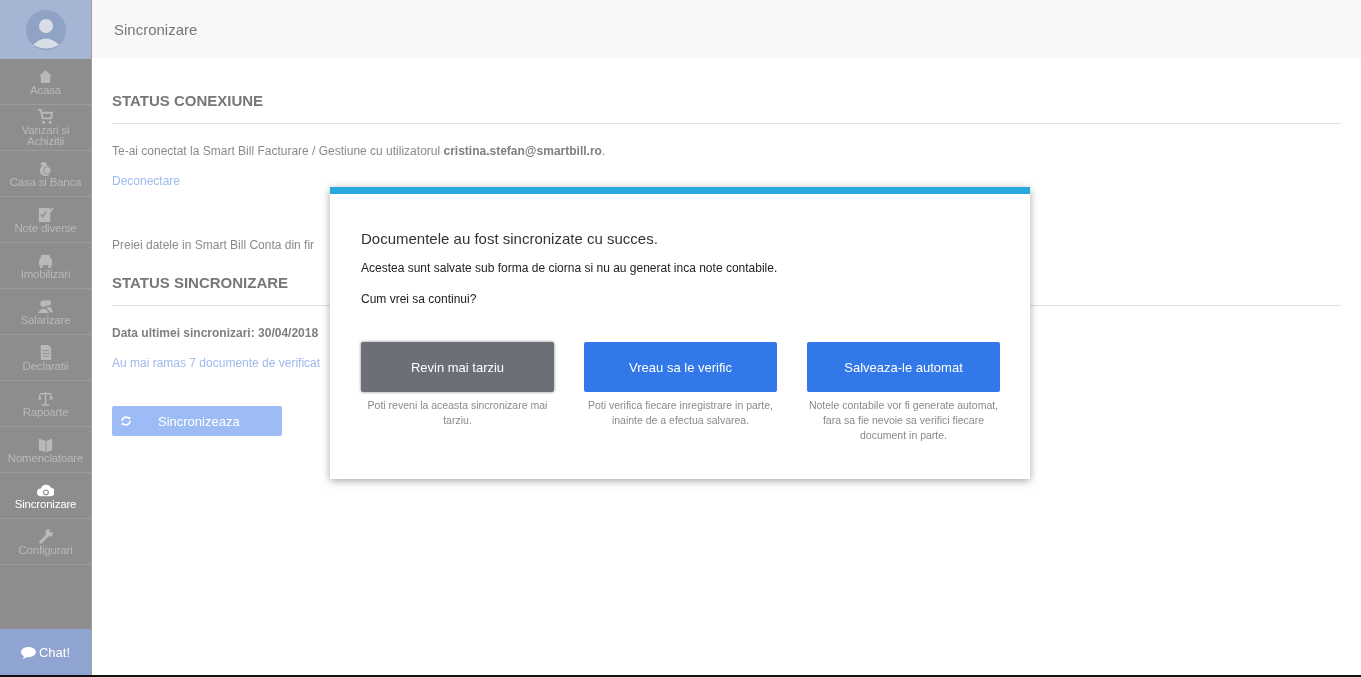 This screenshot has height=677, width=1361. Describe the element at coordinates (457, 367) in the screenshot. I see `later-button: Revin mai tarziu` at that location.